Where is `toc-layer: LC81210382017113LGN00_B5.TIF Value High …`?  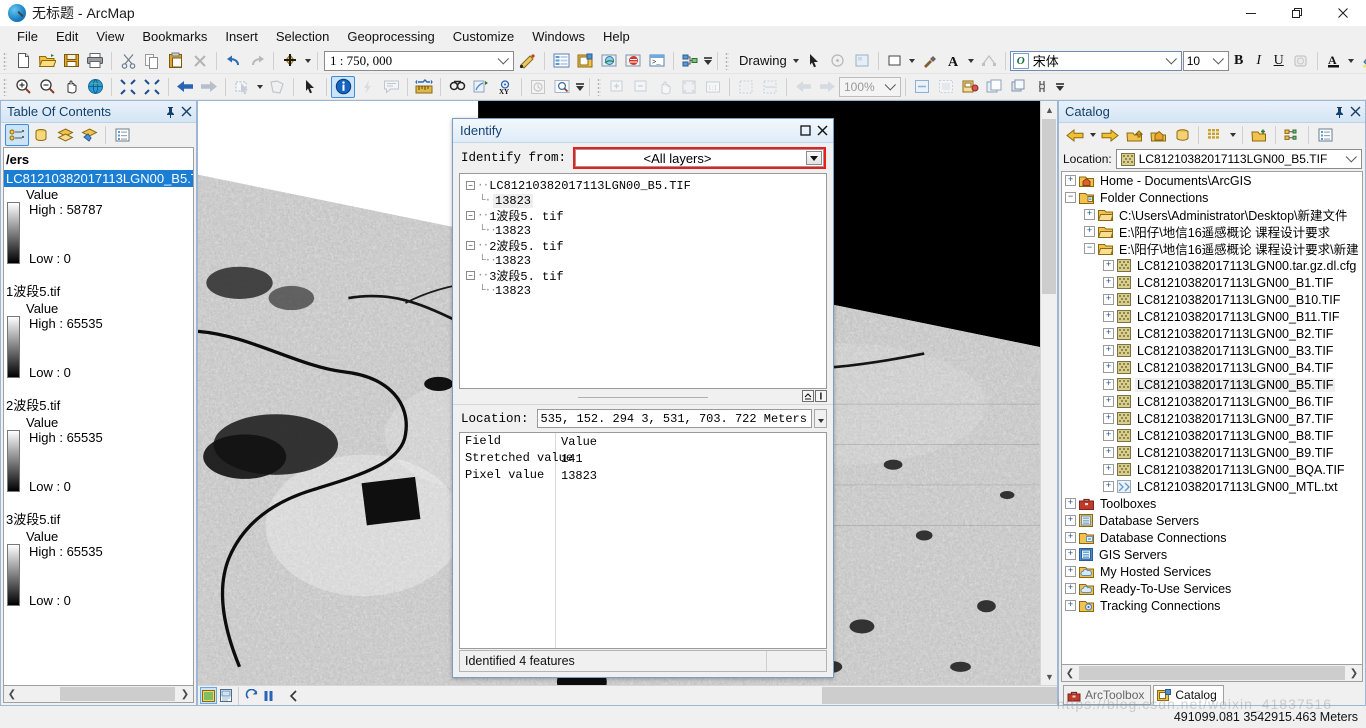 toc-layer: LC81210382017113LGN00_B5.TIF Value High … is located at coordinates (98, 218).